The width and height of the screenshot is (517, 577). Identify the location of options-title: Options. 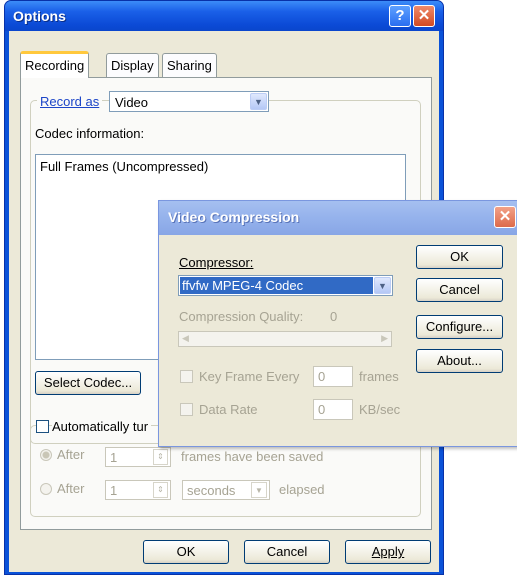
(39, 16).